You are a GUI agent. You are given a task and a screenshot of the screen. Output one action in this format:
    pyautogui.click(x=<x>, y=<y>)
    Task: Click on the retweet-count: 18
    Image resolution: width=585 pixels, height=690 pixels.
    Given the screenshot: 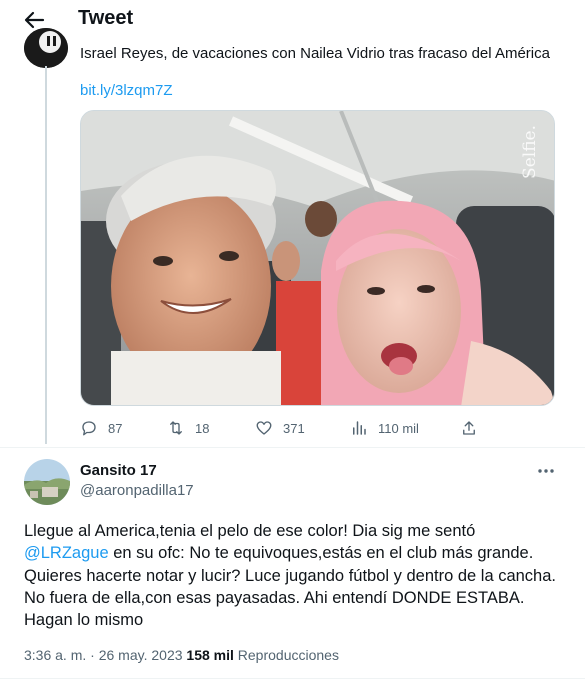 What is the action you would take?
    pyautogui.click(x=202, y=428)
    